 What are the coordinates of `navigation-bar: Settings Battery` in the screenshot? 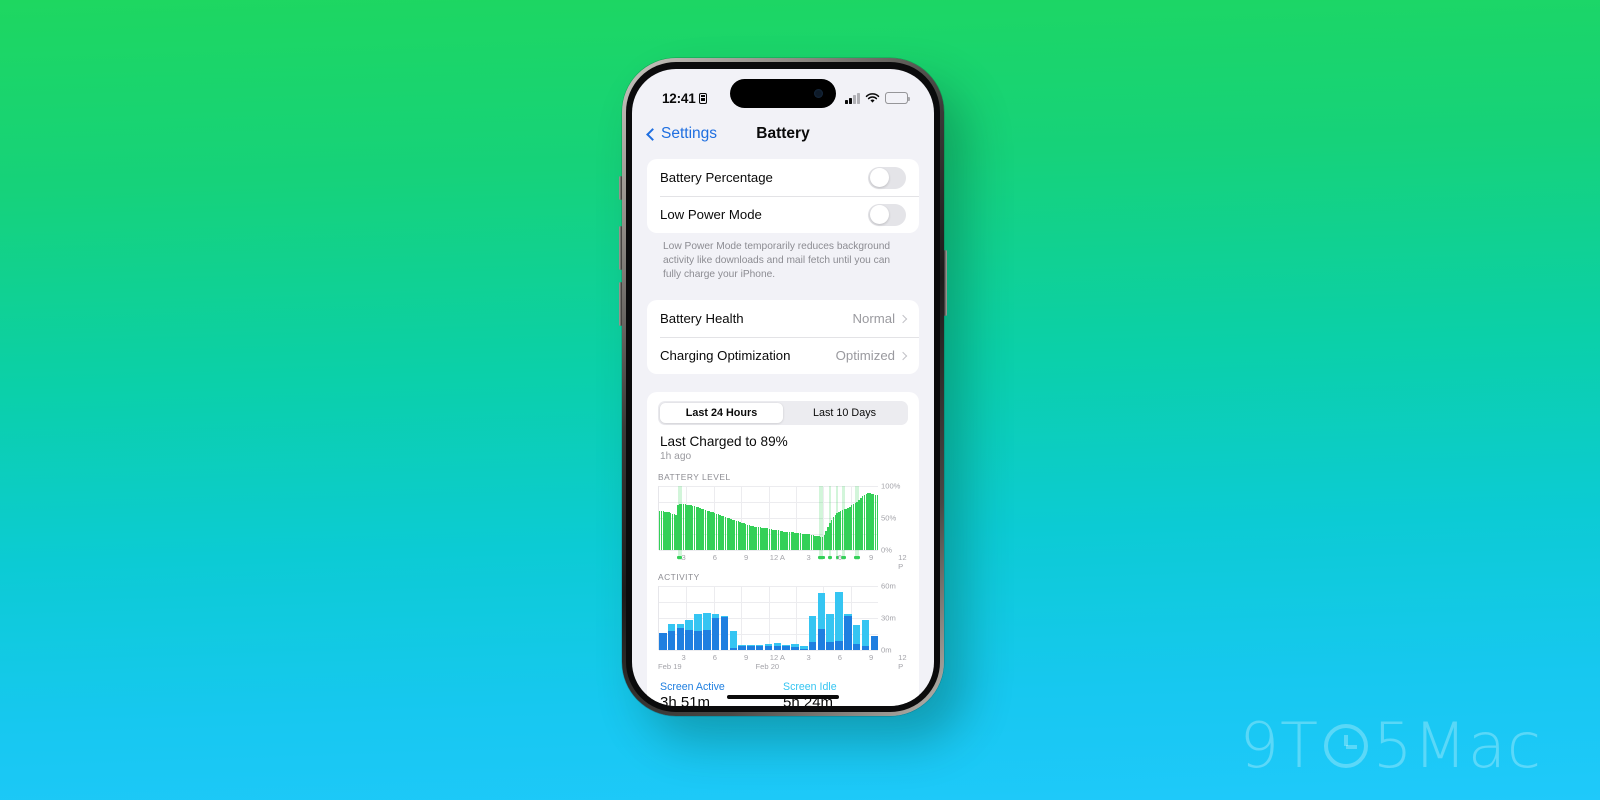 It's located at (783, 134).